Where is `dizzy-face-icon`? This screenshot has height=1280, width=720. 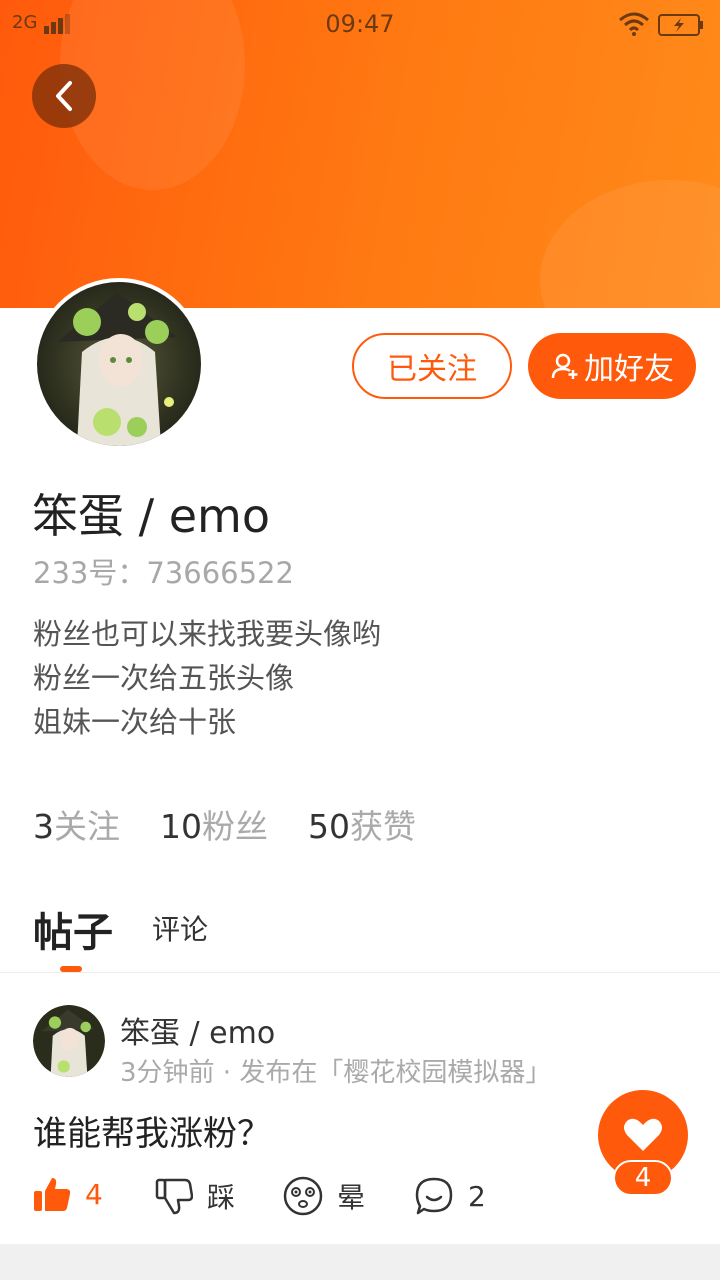
dizzy-face-icon is located at coordinates (303, 1196).